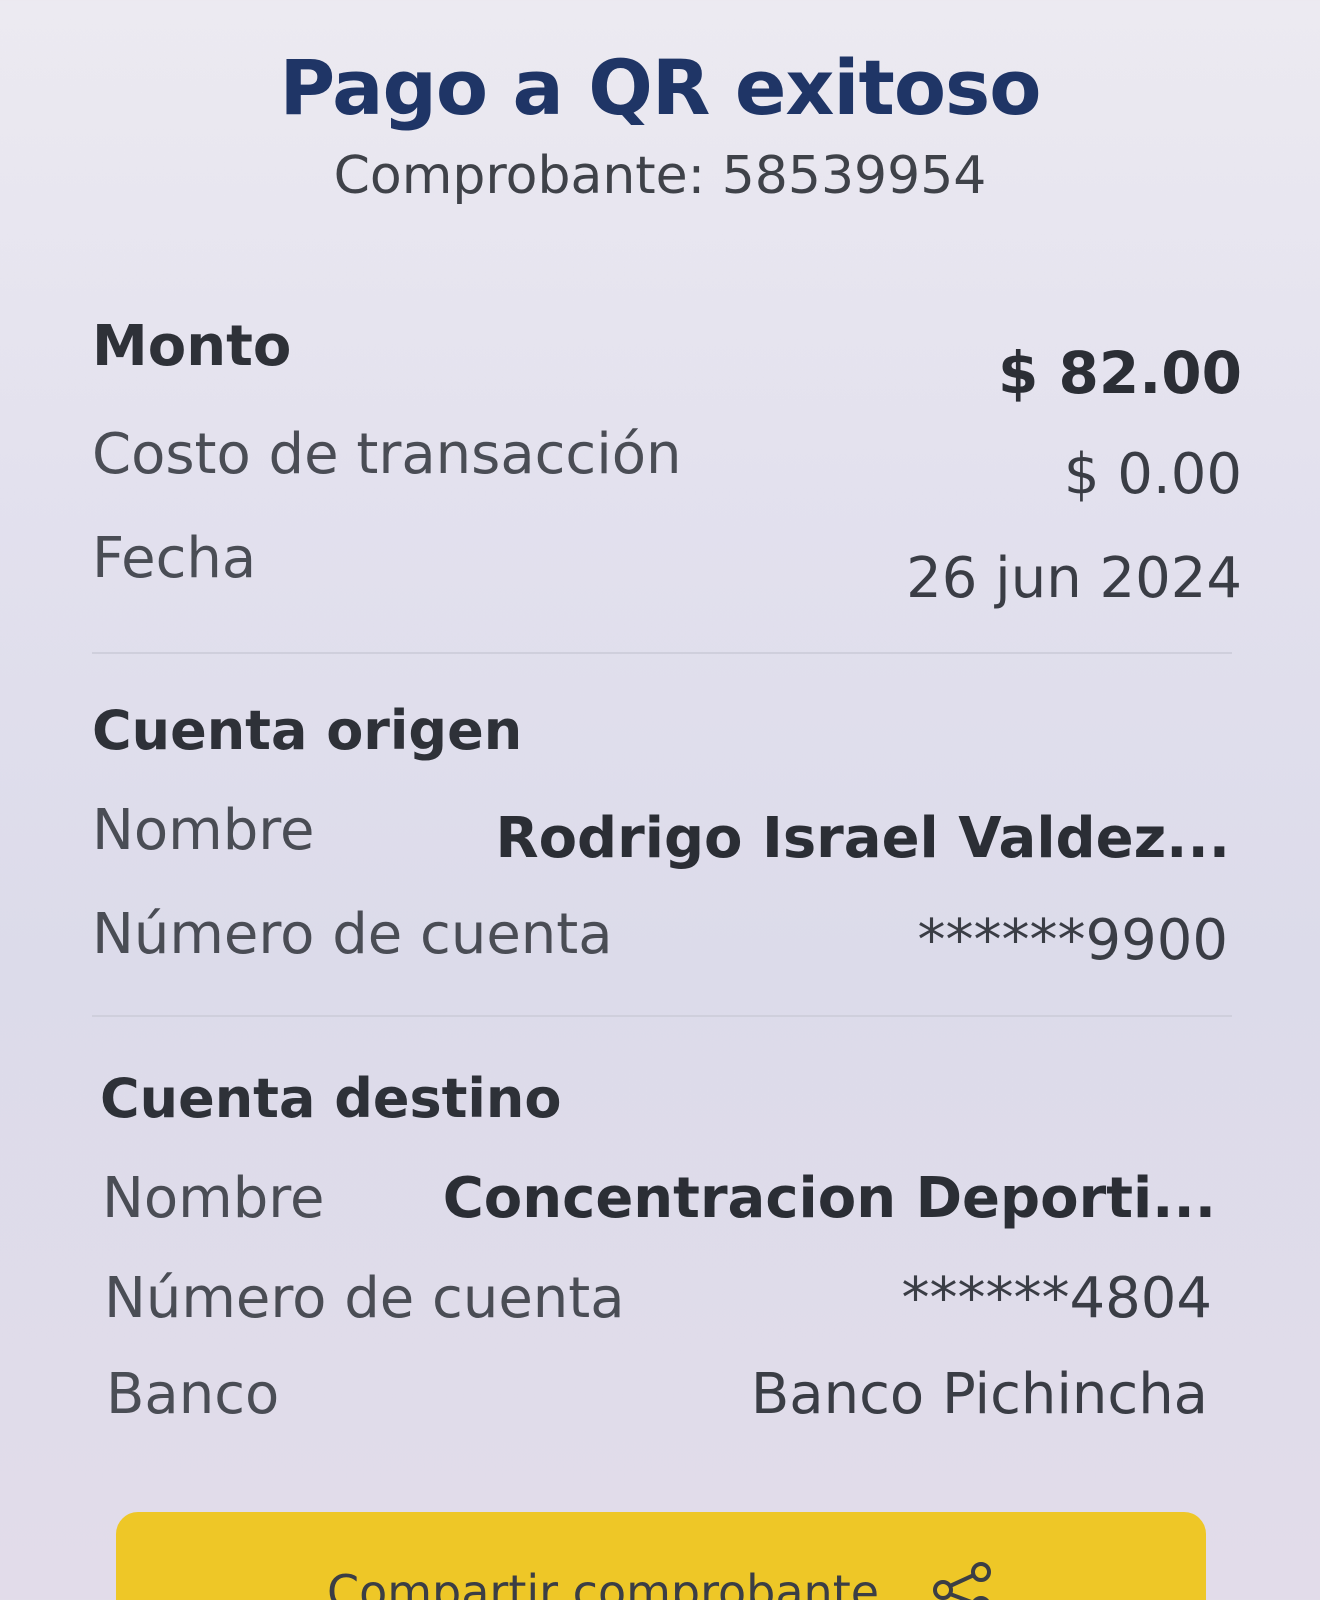  Describe the element at coordinates (193, 1394) in the screenshot. I see `destination-bank-label: Banco` at that location.